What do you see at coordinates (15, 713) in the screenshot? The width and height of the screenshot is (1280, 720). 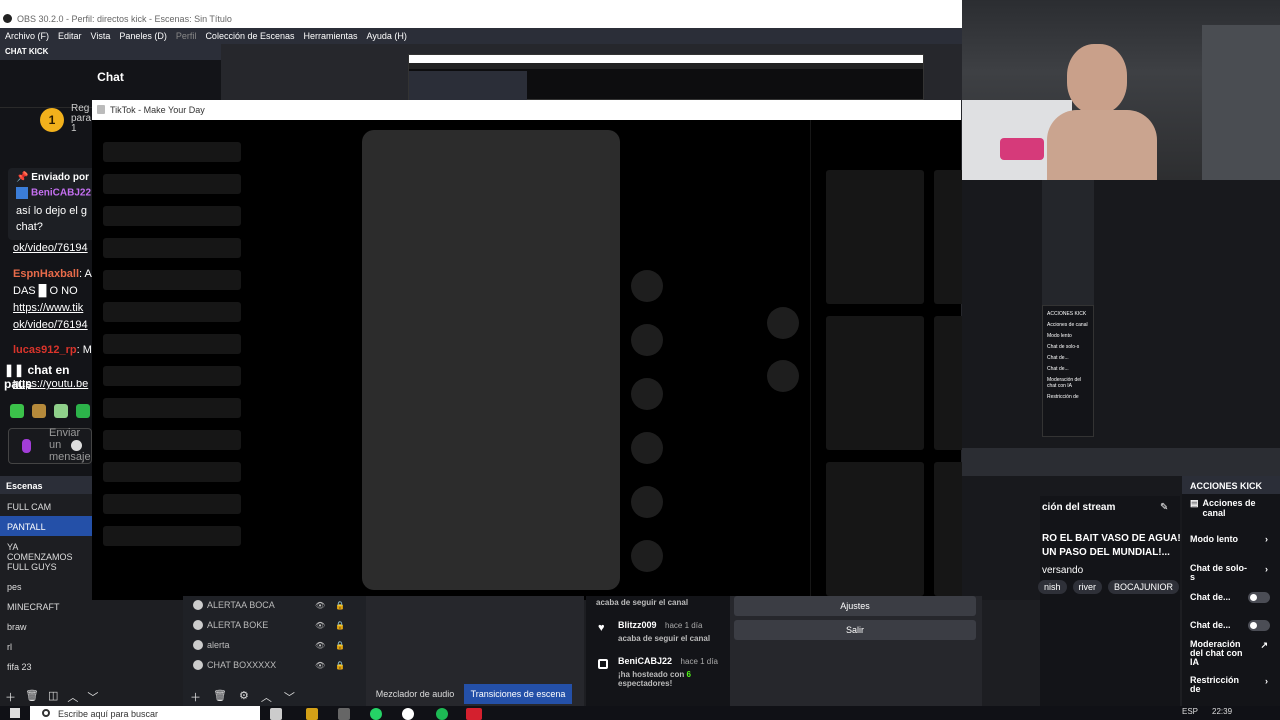 I see `windows-start-icon` at bounding box center [15, 713].